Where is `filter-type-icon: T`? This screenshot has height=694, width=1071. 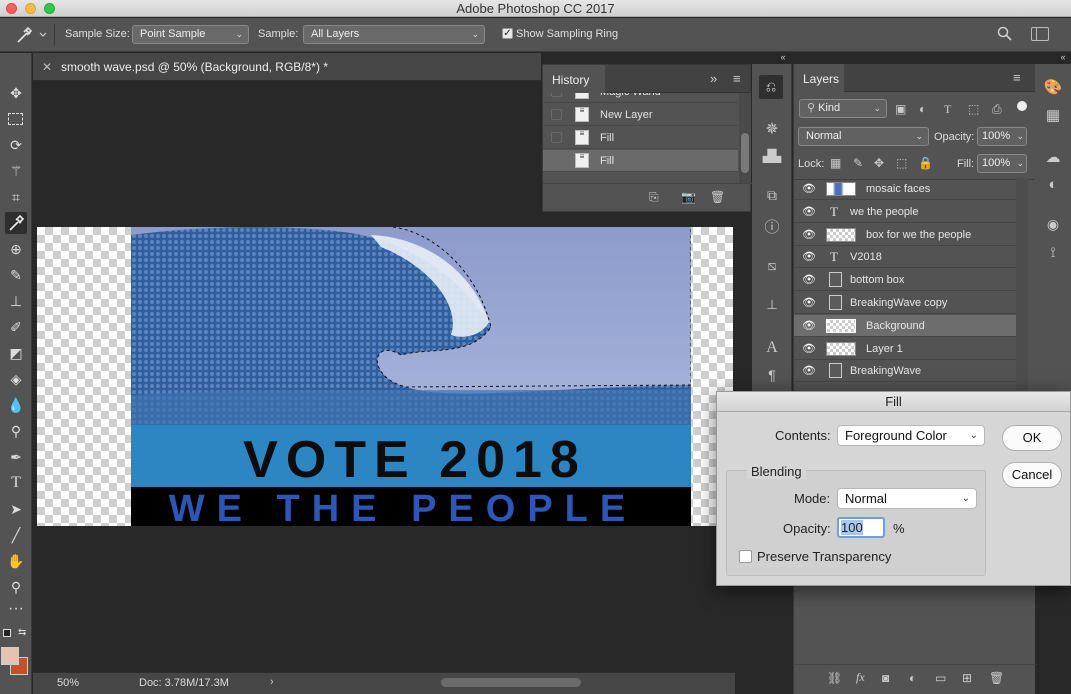
filter-type-icon: T is located at coordinates (947, 109).